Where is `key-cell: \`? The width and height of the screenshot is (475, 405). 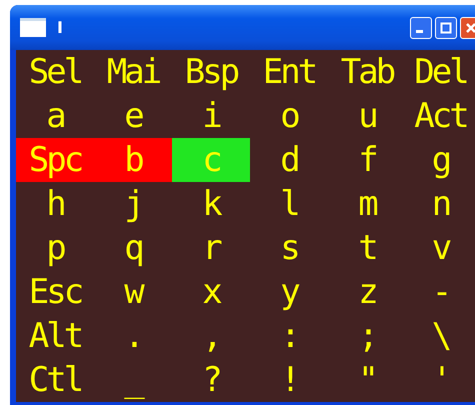
key-cell: \ is located at coordinates (440, 336).